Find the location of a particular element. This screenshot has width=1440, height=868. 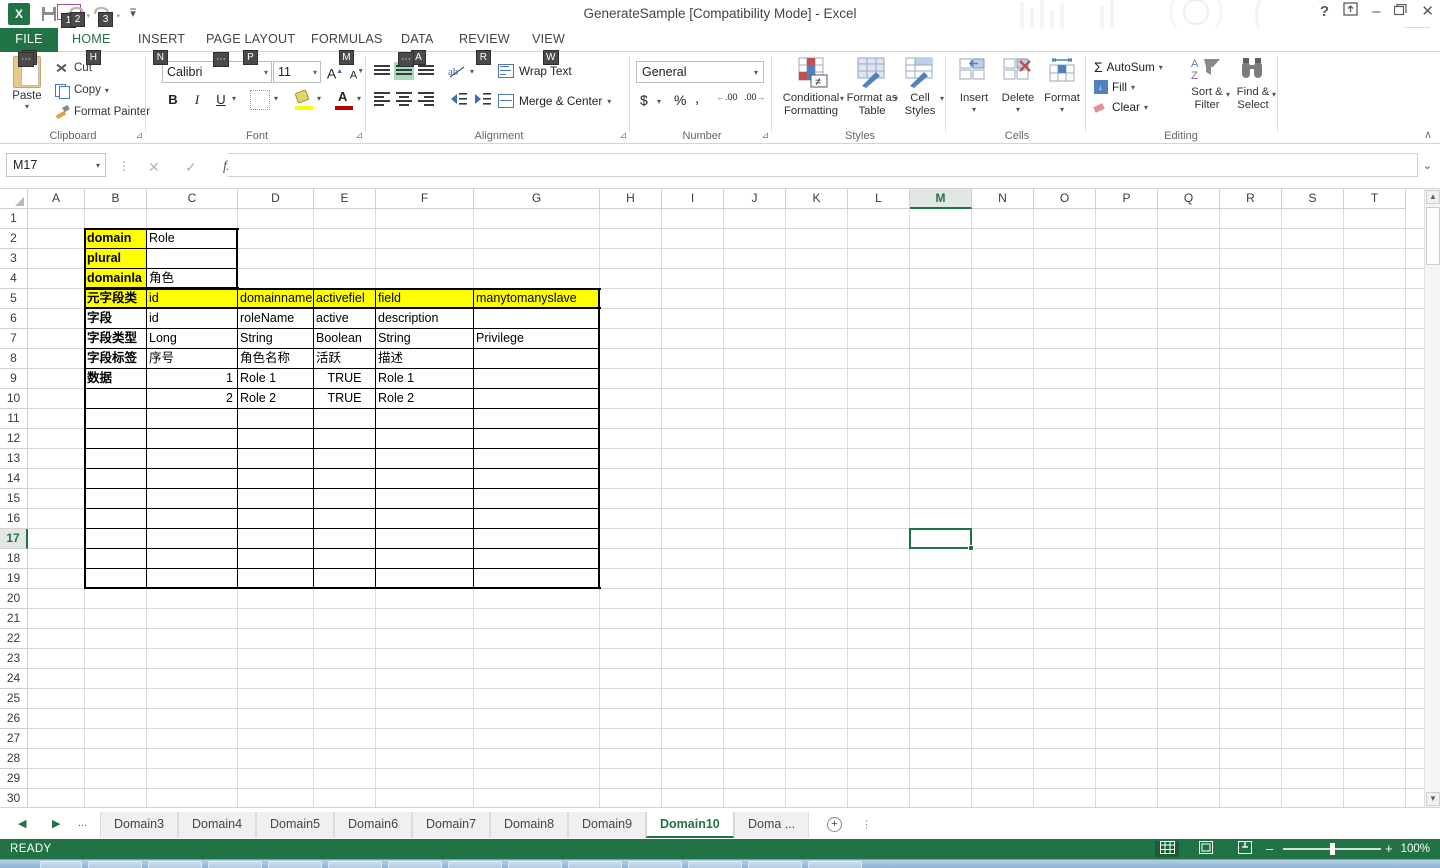

page-break-preview-button is located at coordinates (1245, 849).